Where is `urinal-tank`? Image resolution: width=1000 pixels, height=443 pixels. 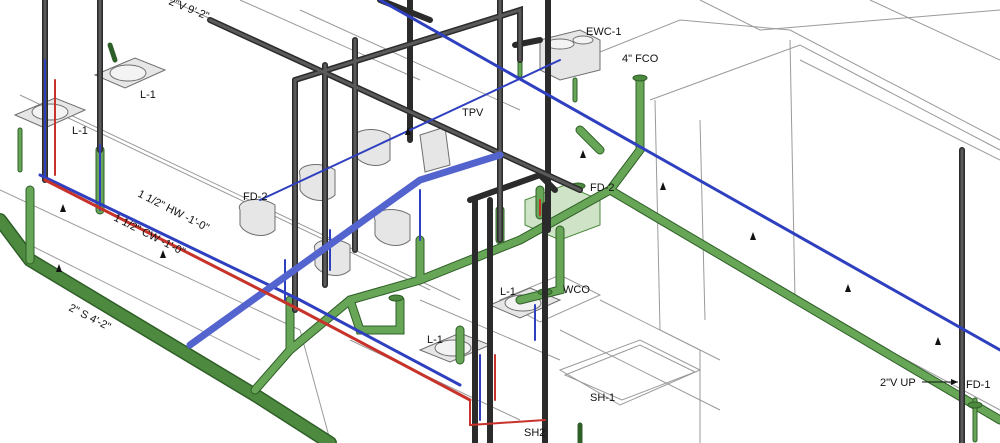 urinal-tank is located at coordinates (435, 149).